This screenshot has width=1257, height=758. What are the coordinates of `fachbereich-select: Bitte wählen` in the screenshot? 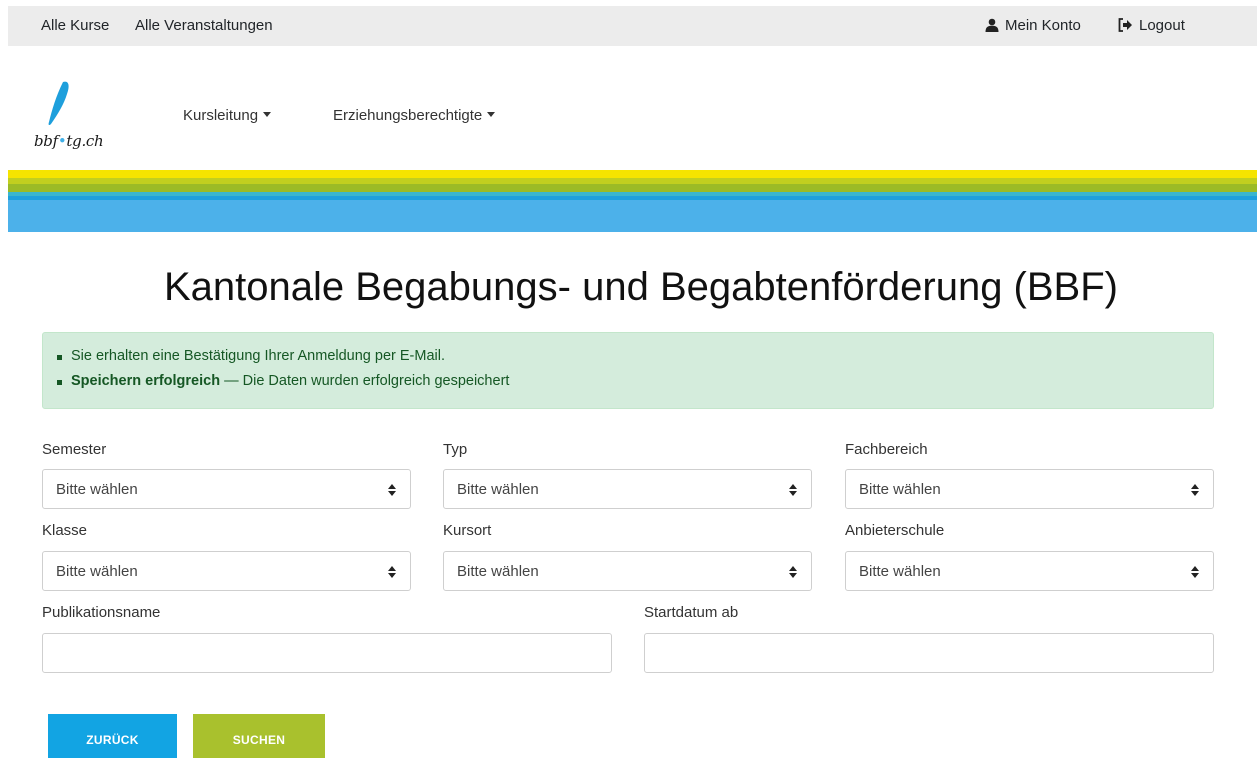 It's located at (1029, 489).